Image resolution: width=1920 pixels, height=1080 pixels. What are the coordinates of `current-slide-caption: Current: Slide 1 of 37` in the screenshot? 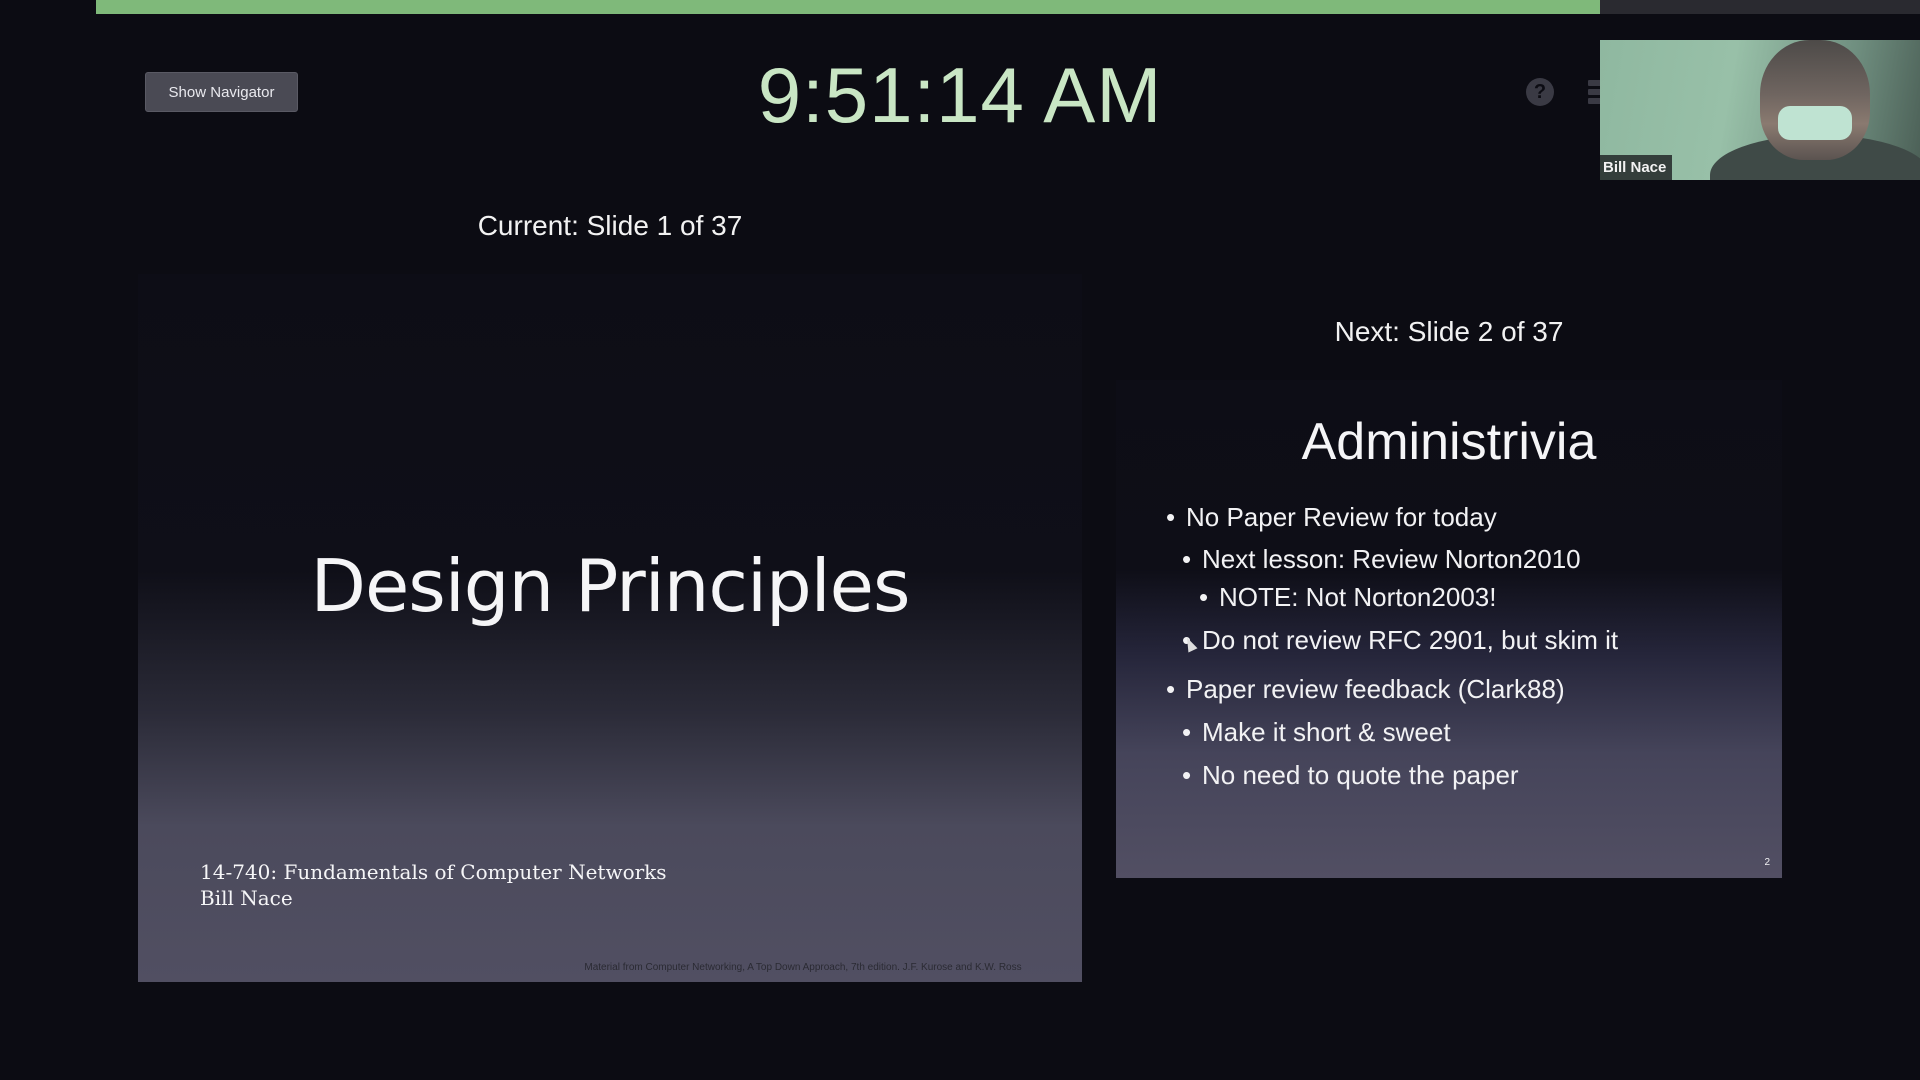 It's located at (610, 225).